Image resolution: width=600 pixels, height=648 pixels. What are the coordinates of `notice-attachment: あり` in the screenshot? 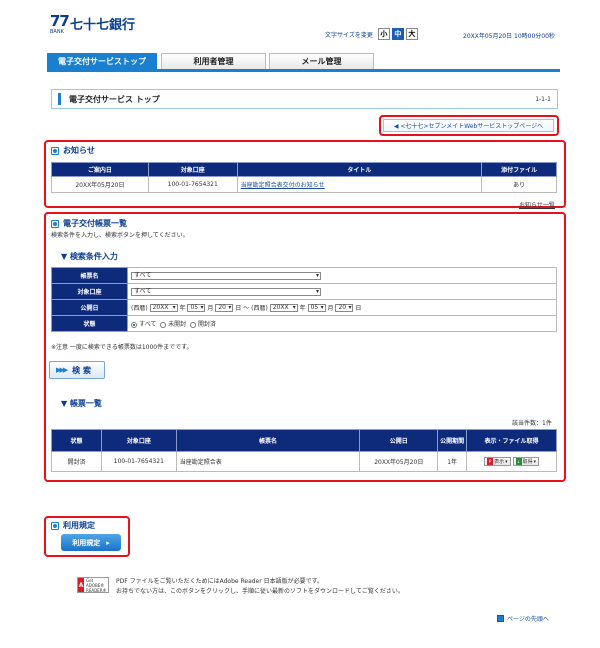 It's located at (519, 184).